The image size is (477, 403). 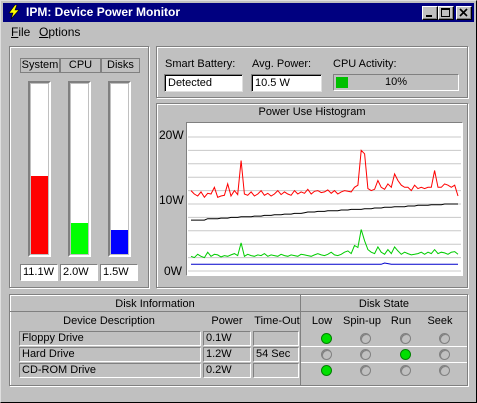 What do you see at coordinates (444, 354) in the screenshot?
I see `state-hard-seek-indicator` at bounding box center [444, 354].